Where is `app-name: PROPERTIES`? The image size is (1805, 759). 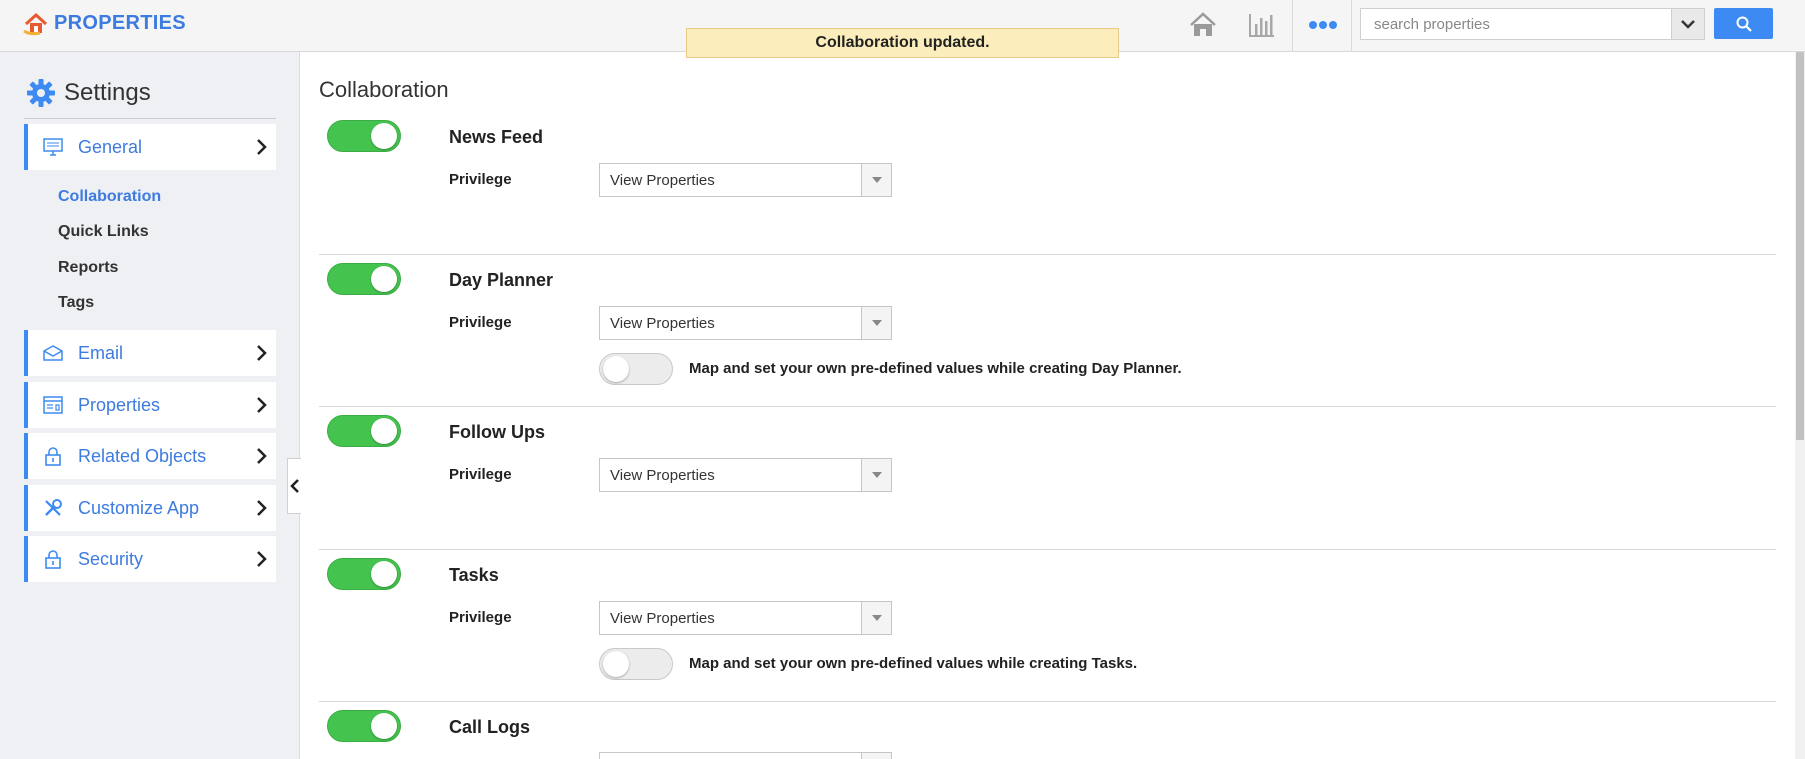 app-name: PROPERTIES is located at coordinates (120, 22).